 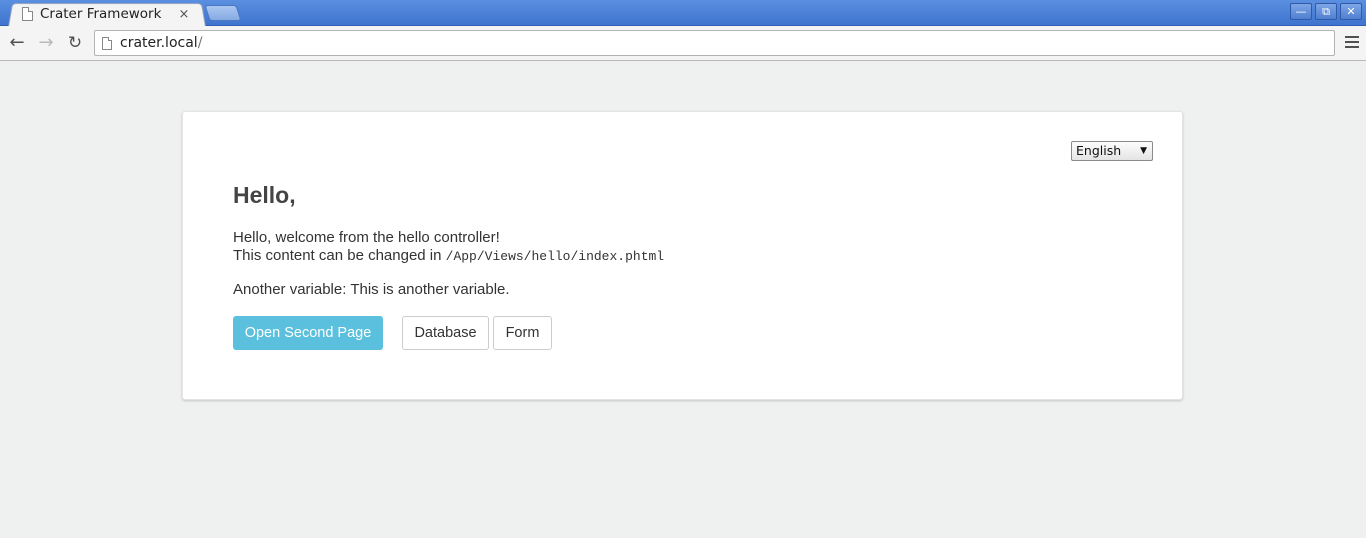 I want to click on minimize-button: —, so click(x=1301, y=11).